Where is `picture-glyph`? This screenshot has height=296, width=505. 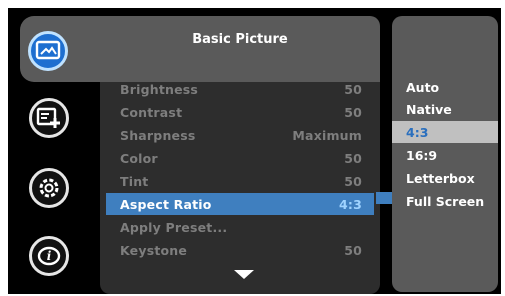 picture-glyph is located at coordinates (48, 50).